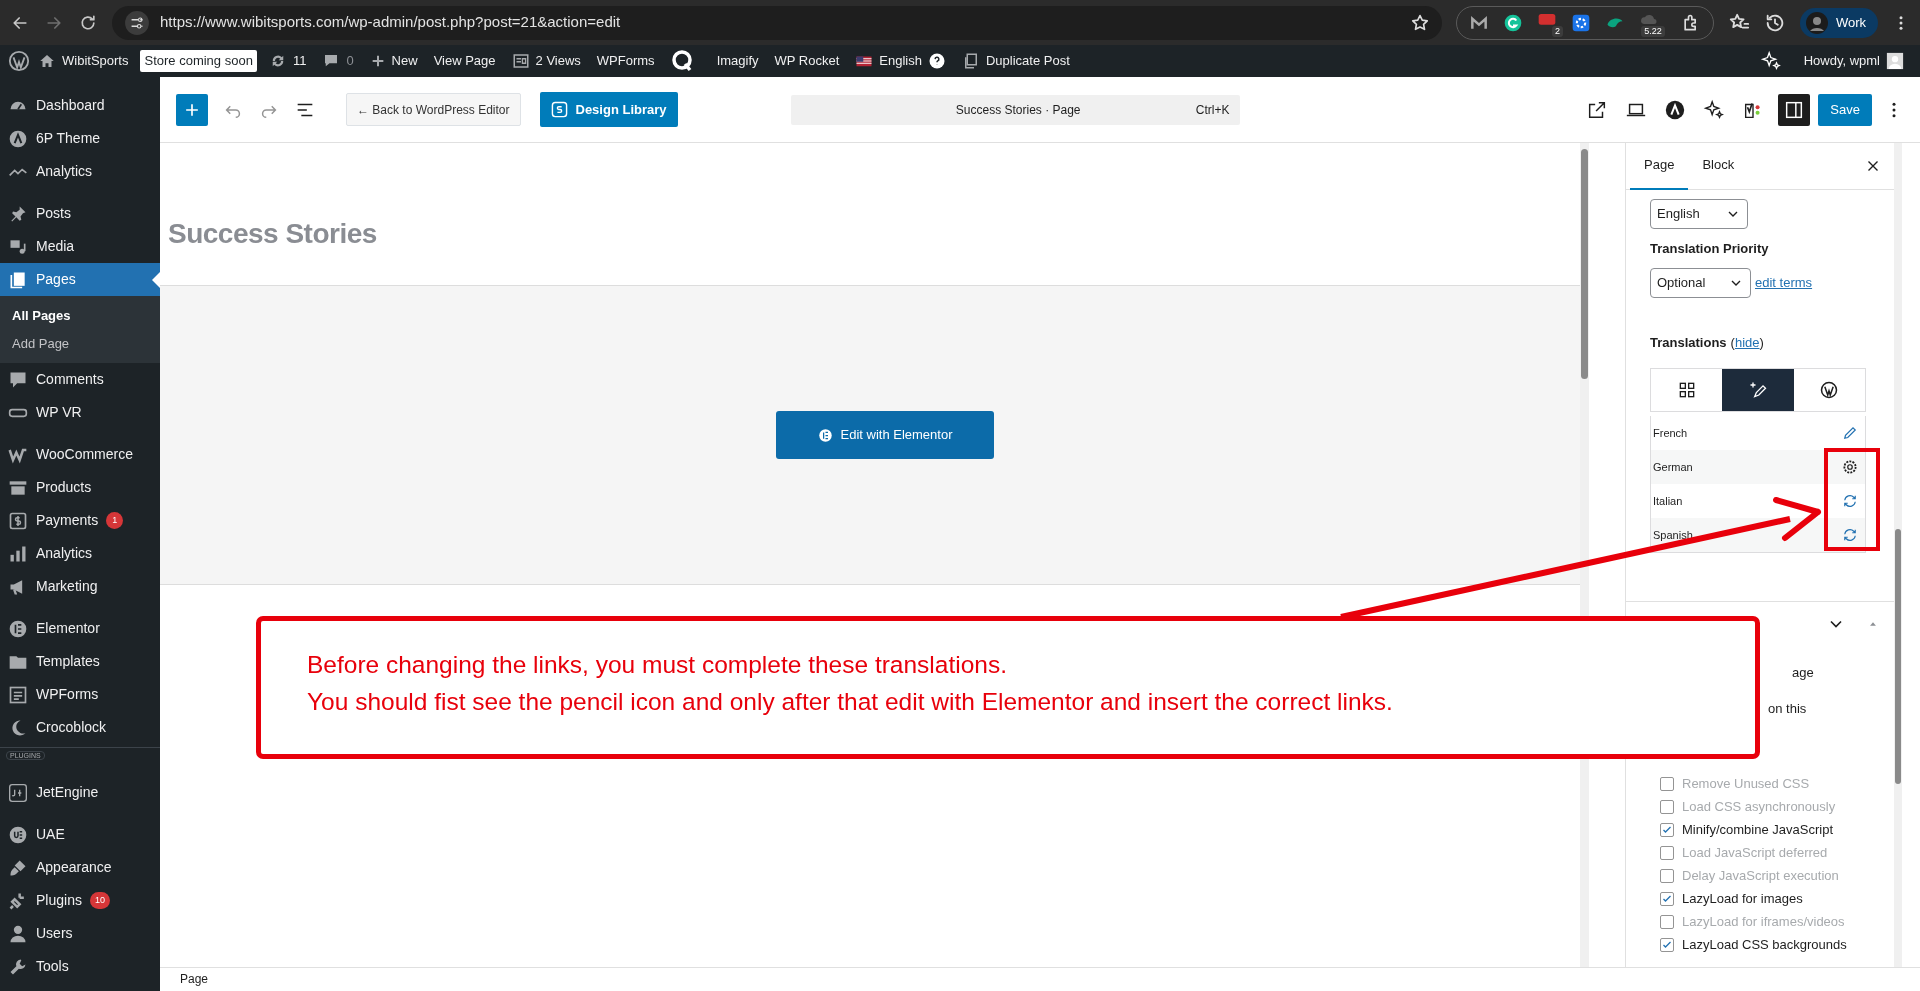 The image size is (1920, 991). Describe the element at coordinates (1673, 467) in the screenshot. I see `language-name: German` at that location.